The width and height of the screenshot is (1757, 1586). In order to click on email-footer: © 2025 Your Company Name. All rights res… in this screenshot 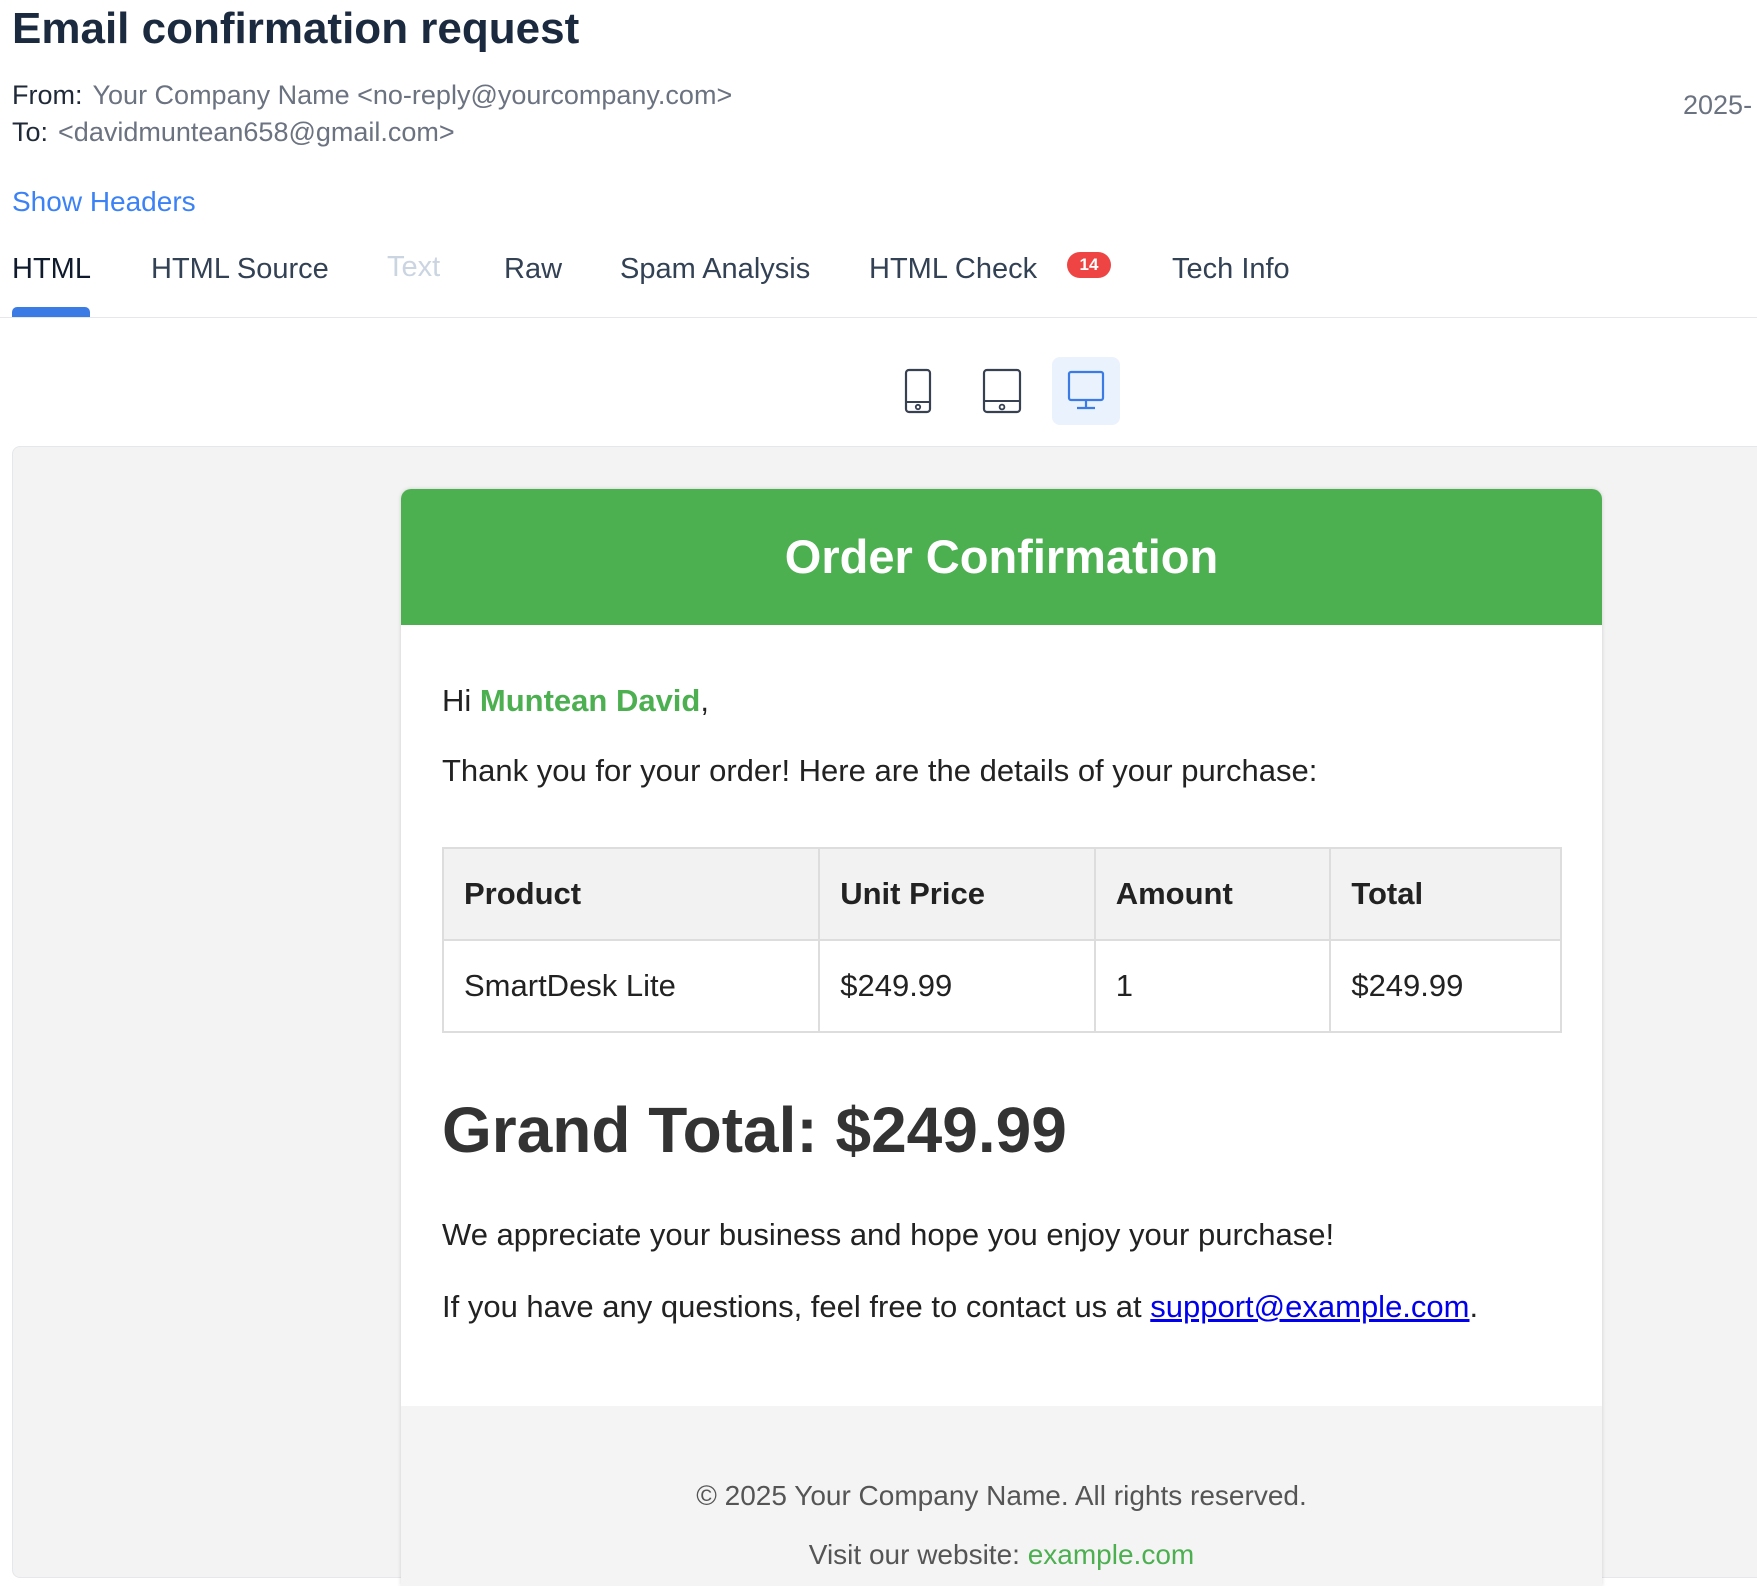, I will do `click(1001, 1496)`.